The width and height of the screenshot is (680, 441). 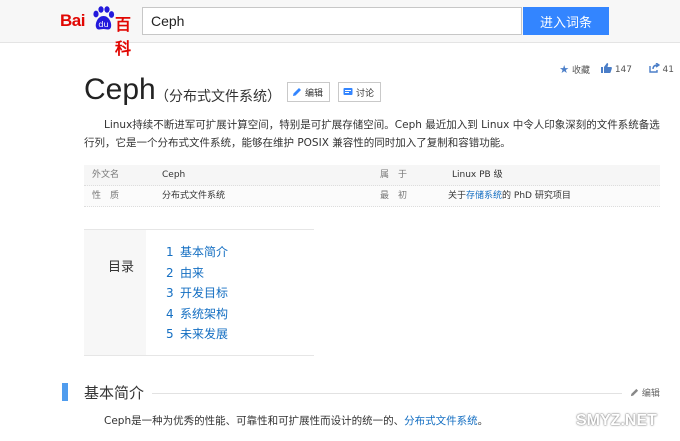 I want to click on discuss-button: 讨论, so click(x=360, y=92).